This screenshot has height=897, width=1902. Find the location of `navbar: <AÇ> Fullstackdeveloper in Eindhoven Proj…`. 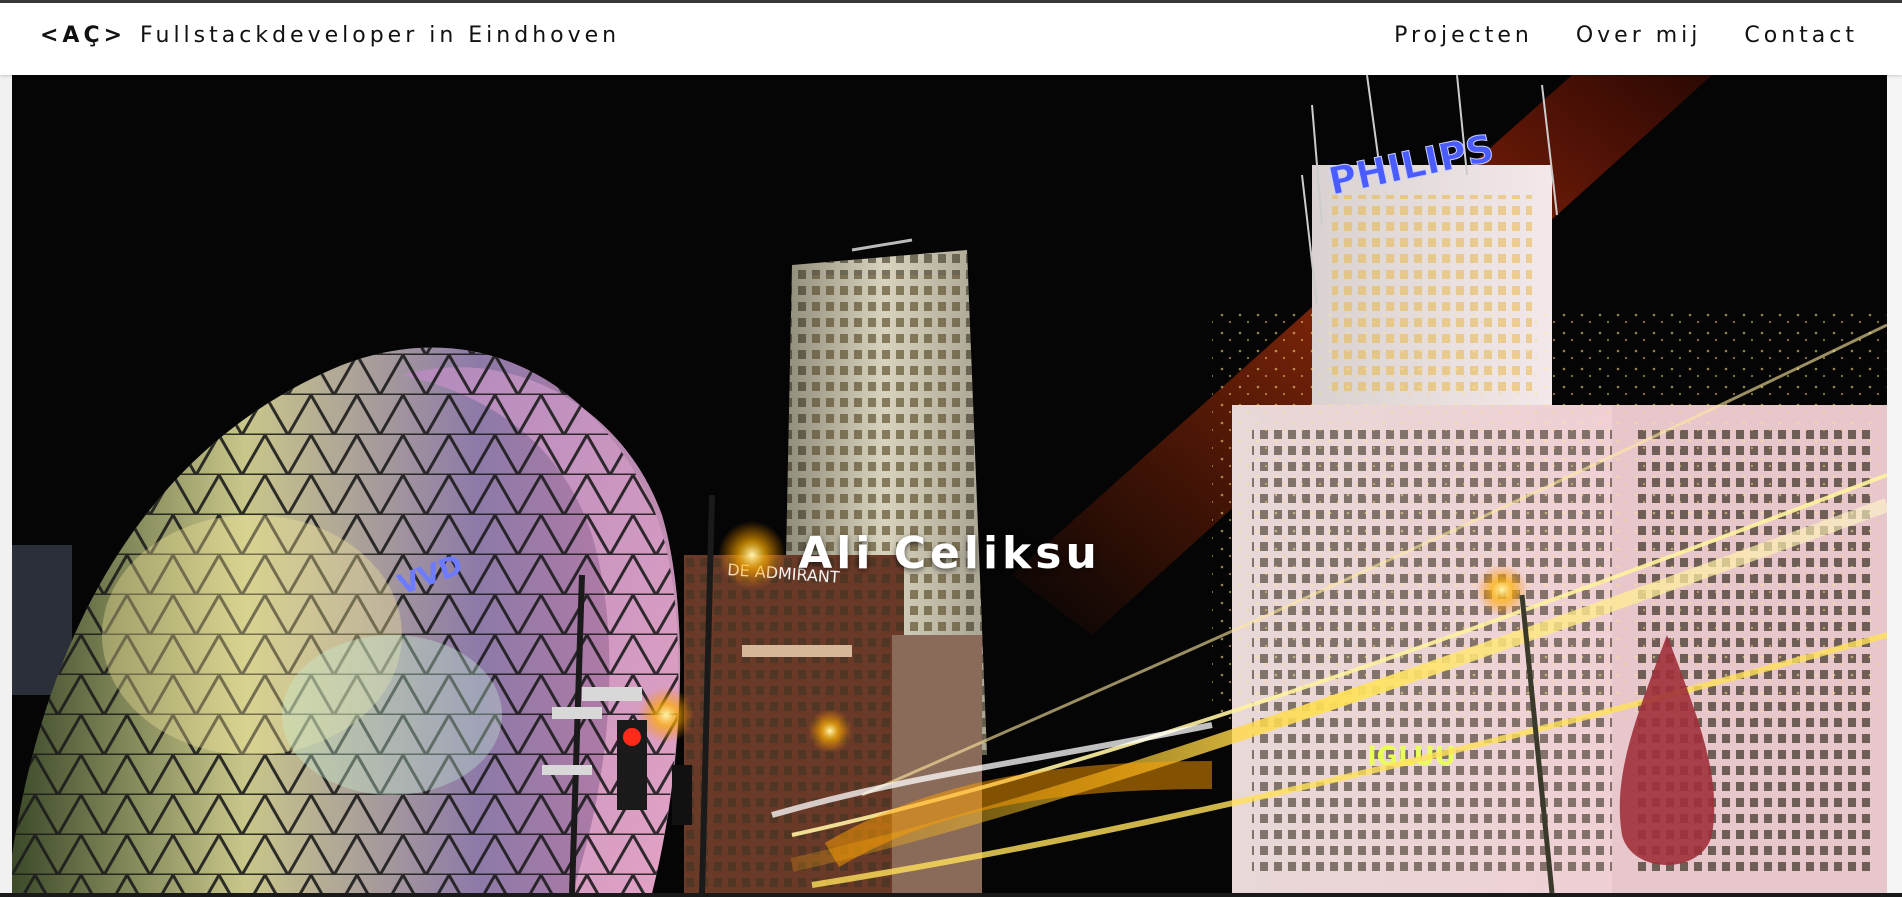

navbar: <AÇ> Fullstackdeveloper in Eindhoven Proj… is located at coordinates (951, 39).